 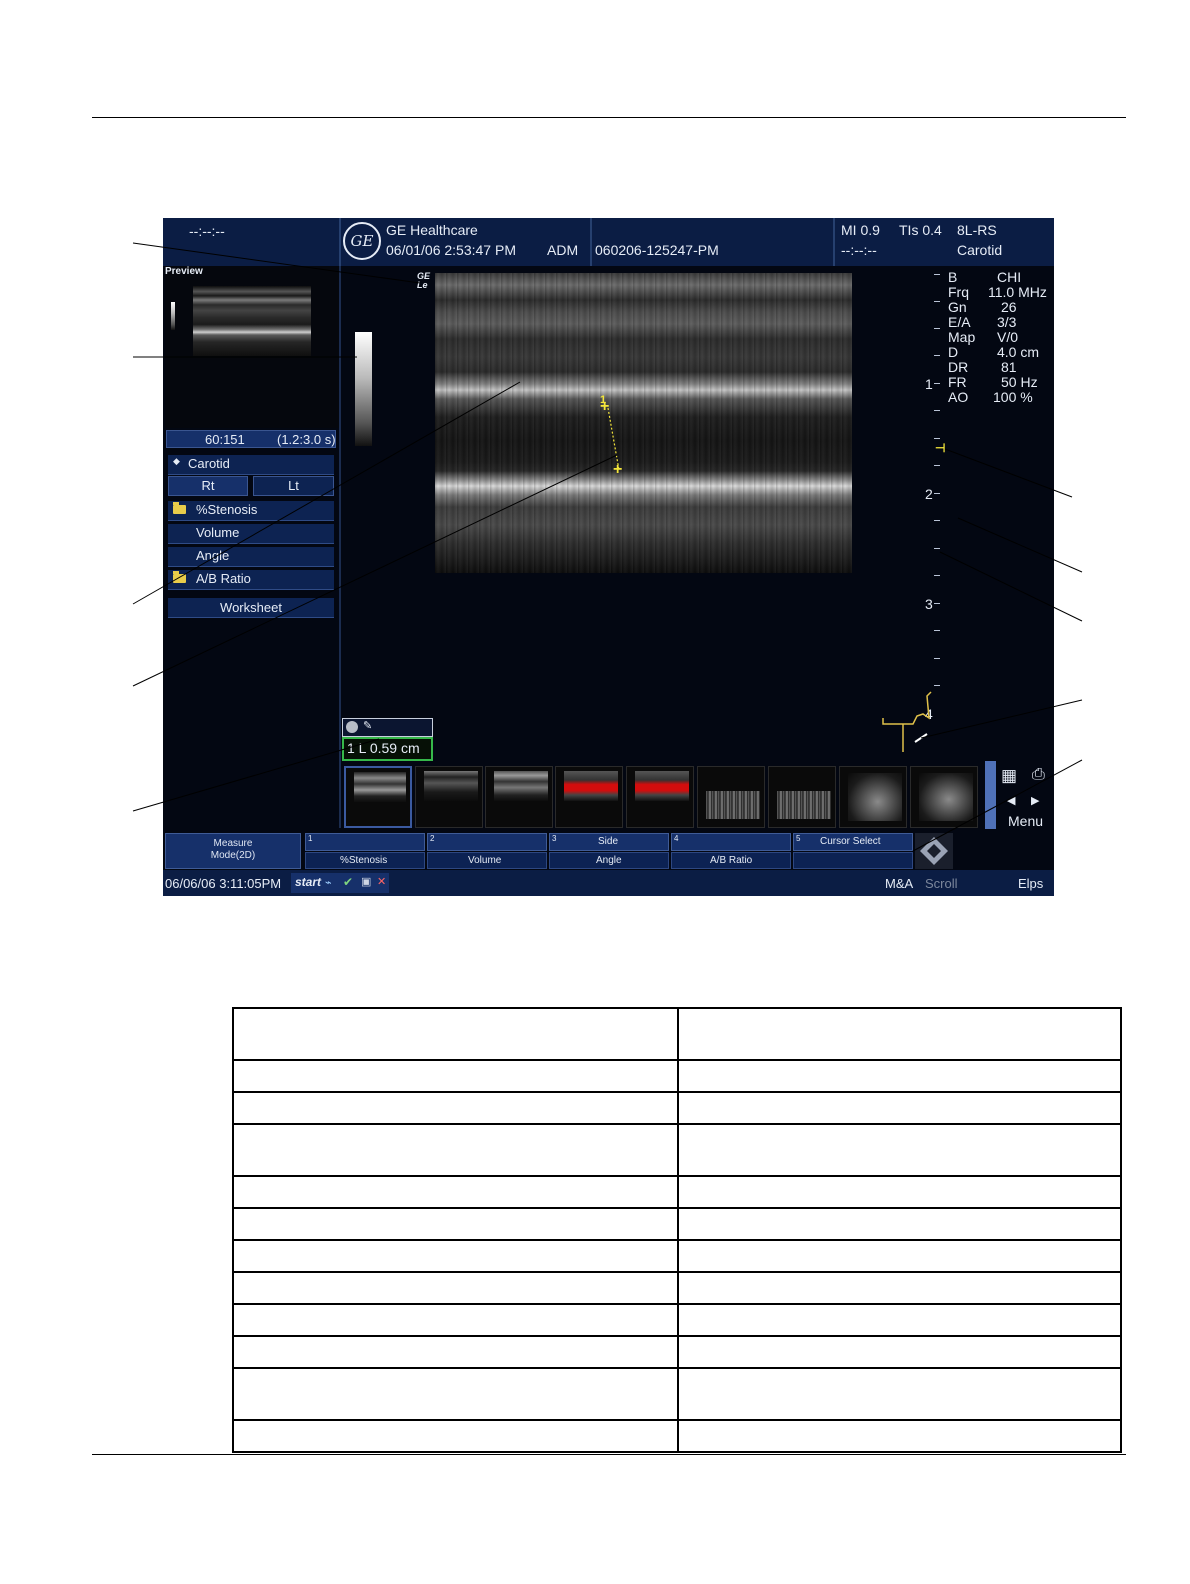 I want to click on grid-icon: ▦, so click(x=1009, y=776).